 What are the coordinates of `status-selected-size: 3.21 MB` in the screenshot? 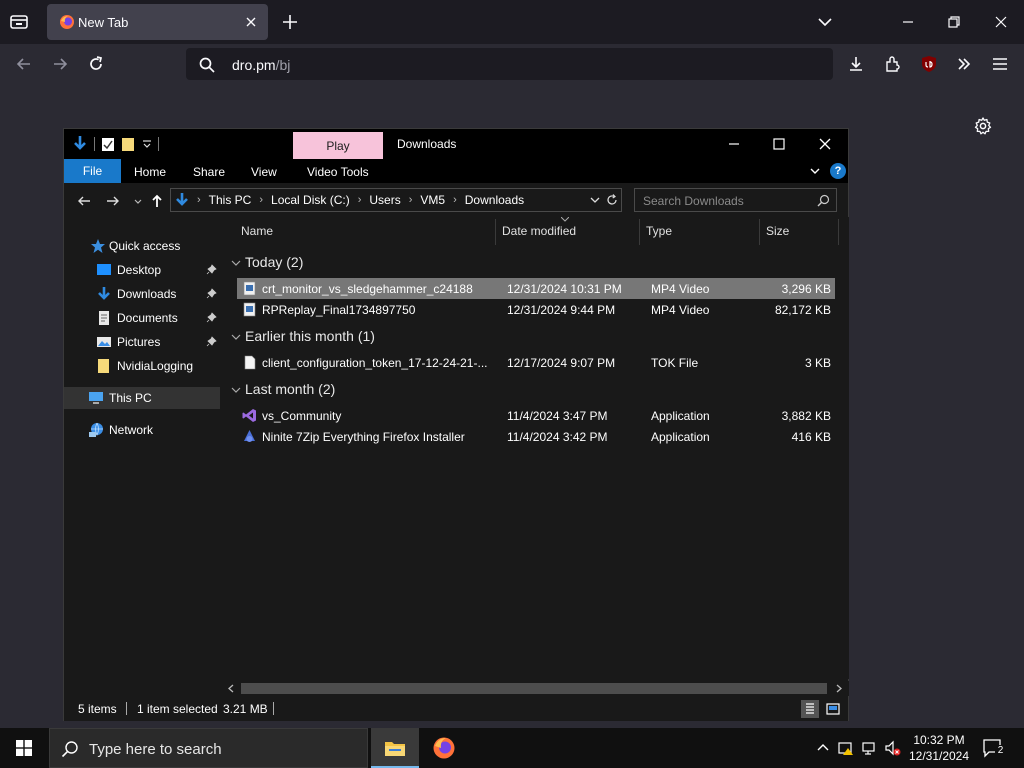 It's located at (245, 709).